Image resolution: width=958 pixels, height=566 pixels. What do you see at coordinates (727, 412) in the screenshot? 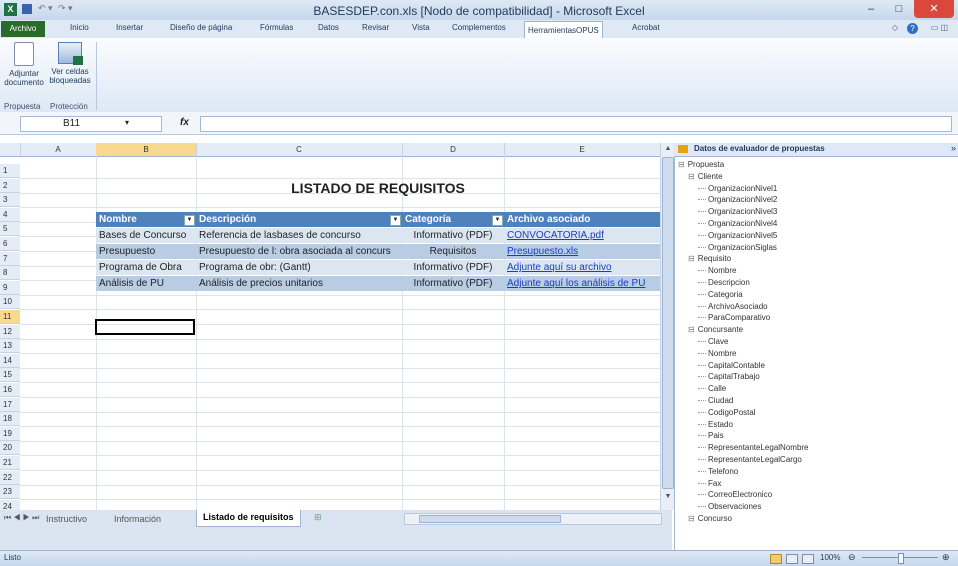
I see `xml-tree-node: CodigoPostal` at bounding box center [727, 412].